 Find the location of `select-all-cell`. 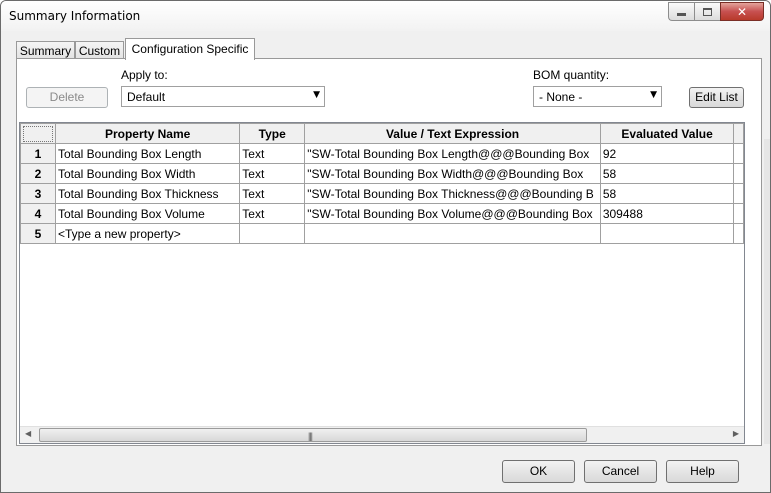

select-all-cell is located at coordinates (38, 133).